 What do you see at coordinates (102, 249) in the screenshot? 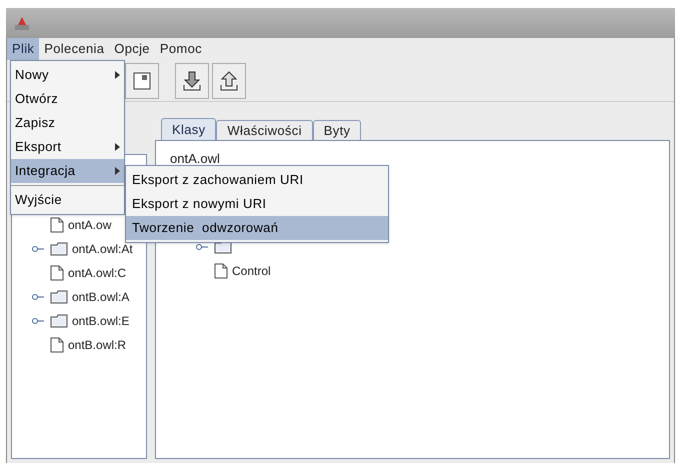
I see `tree-item: ontA.owl:At` at bounding box center [102, 249].